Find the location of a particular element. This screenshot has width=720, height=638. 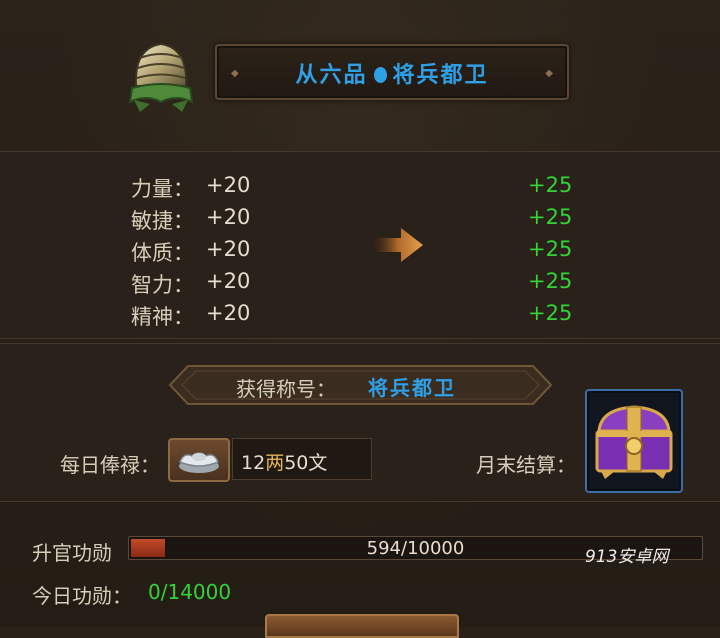

month-end-label: 月末结算： is located at coordinates (526, 465).